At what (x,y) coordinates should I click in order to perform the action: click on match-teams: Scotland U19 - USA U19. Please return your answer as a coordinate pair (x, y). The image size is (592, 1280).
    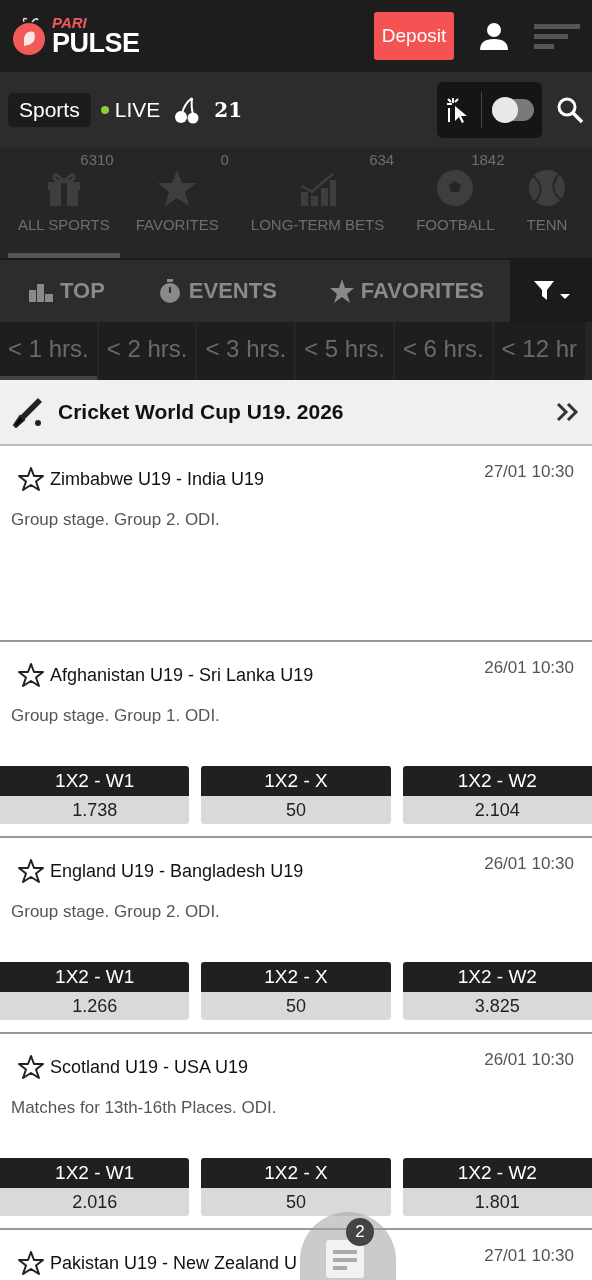
    Looking at the image, I should click on (264, 1067).